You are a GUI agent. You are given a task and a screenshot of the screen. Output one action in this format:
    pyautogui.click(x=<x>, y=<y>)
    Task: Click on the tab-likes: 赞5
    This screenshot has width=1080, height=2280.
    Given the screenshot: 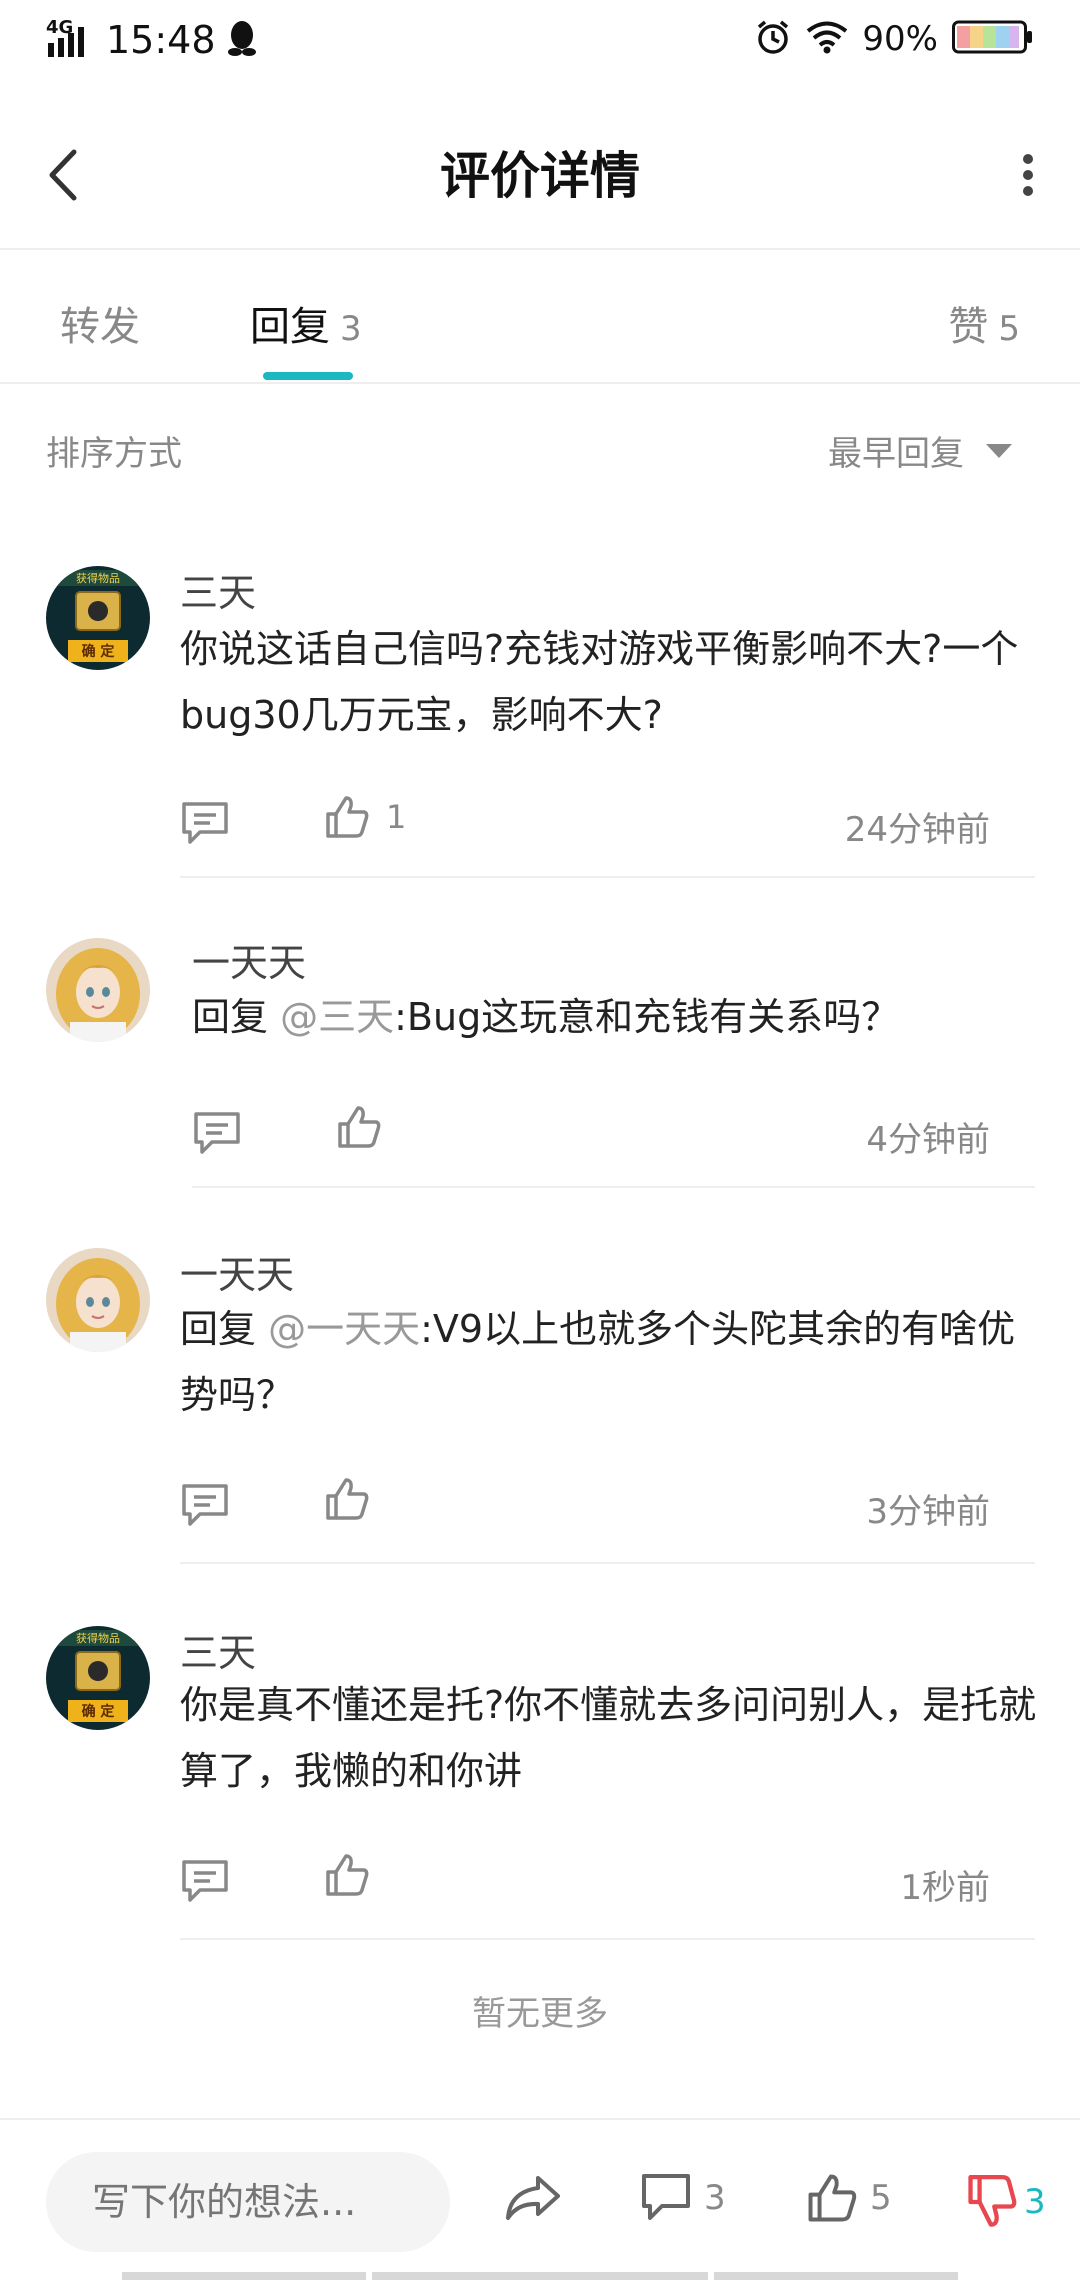 What is the action you would take?
    pyautogui.click(x=984, y=323)
    